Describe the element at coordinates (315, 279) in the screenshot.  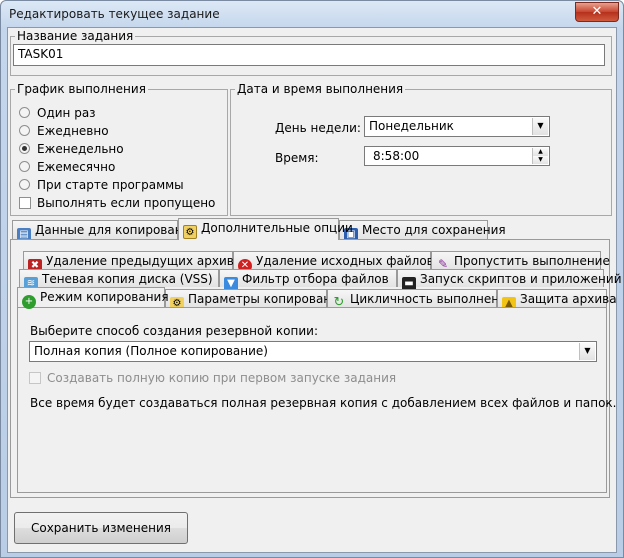
I see `tab-file-filter-label: Фильтр отбора файлов` at that location.